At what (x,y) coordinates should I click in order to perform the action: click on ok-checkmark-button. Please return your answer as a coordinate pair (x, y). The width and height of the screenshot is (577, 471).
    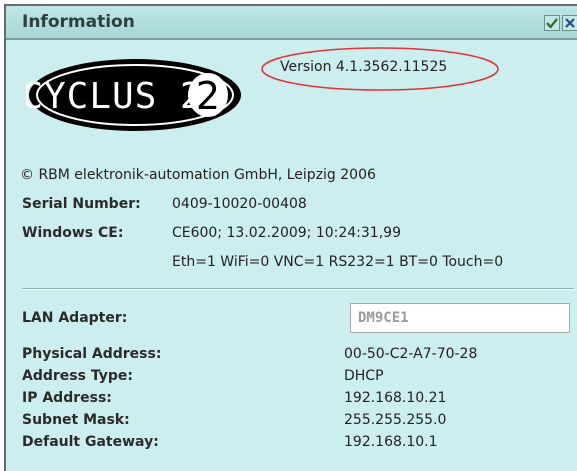
    Looking at the image, I should click on (552, 23).